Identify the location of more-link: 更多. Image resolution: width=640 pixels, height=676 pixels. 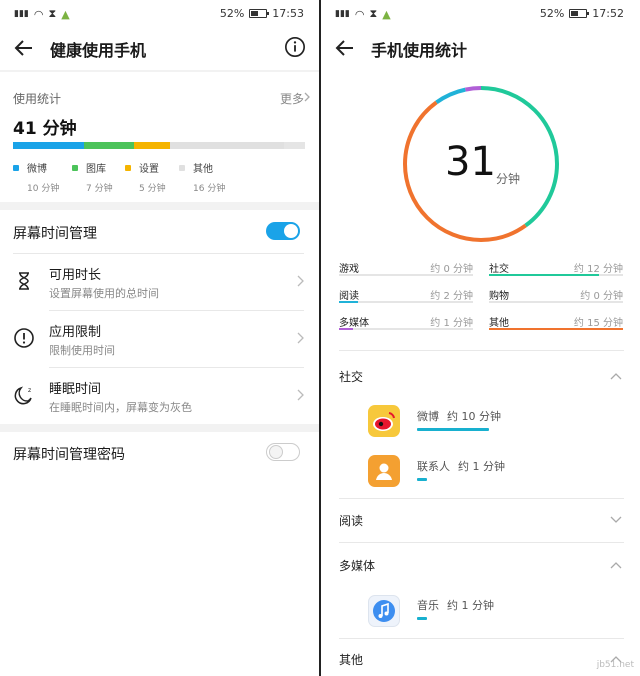
(292, 98).